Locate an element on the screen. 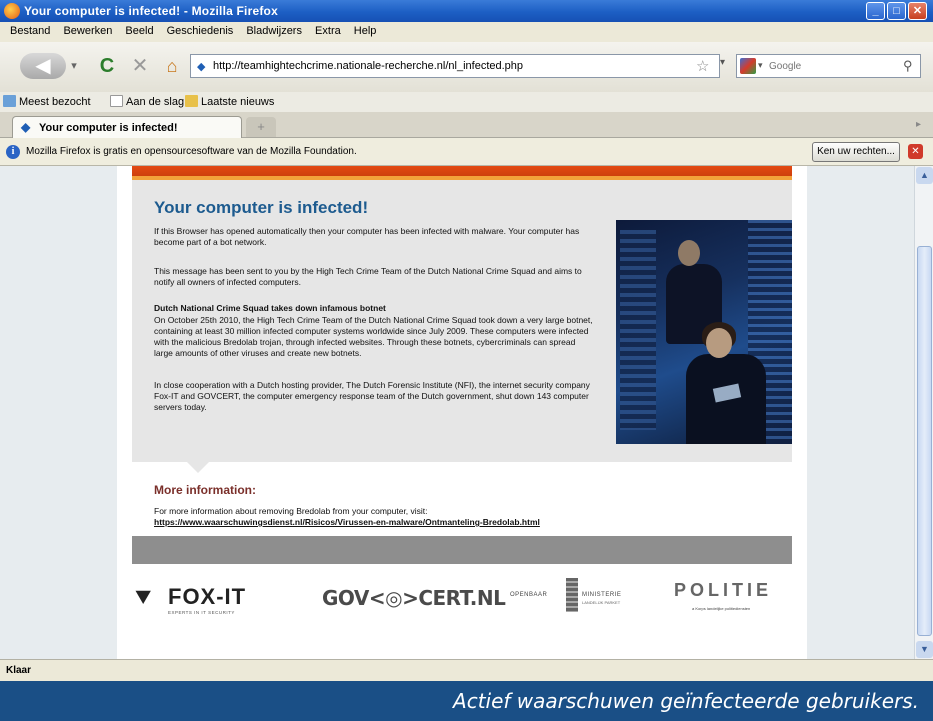  search-box: ▾ ⚲ is located at coordinates (828, 66).